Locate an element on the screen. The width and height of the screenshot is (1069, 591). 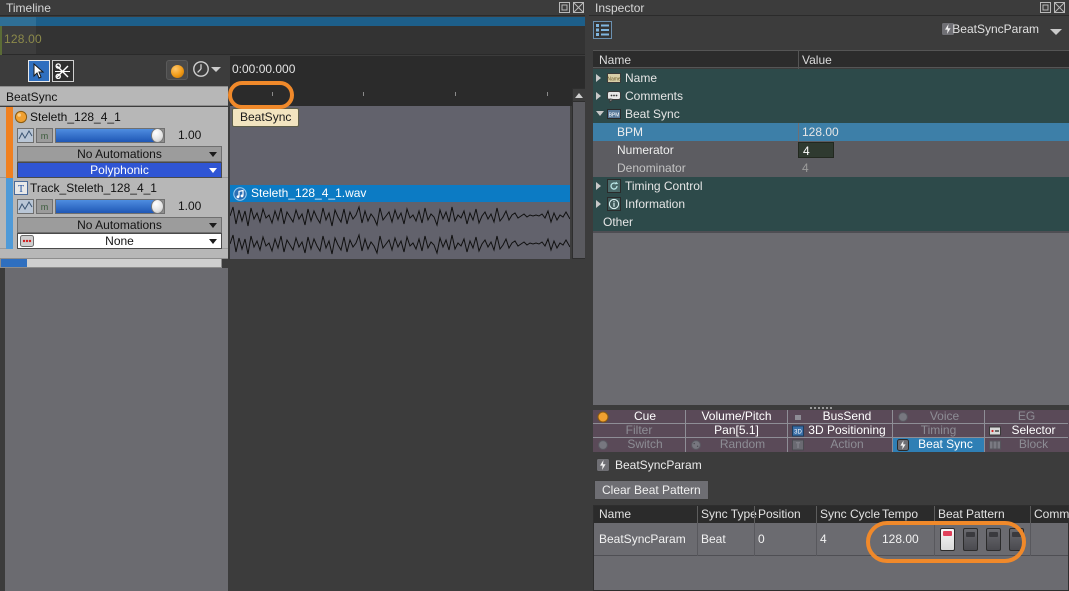
record-button is located at coordinates (177, 70).